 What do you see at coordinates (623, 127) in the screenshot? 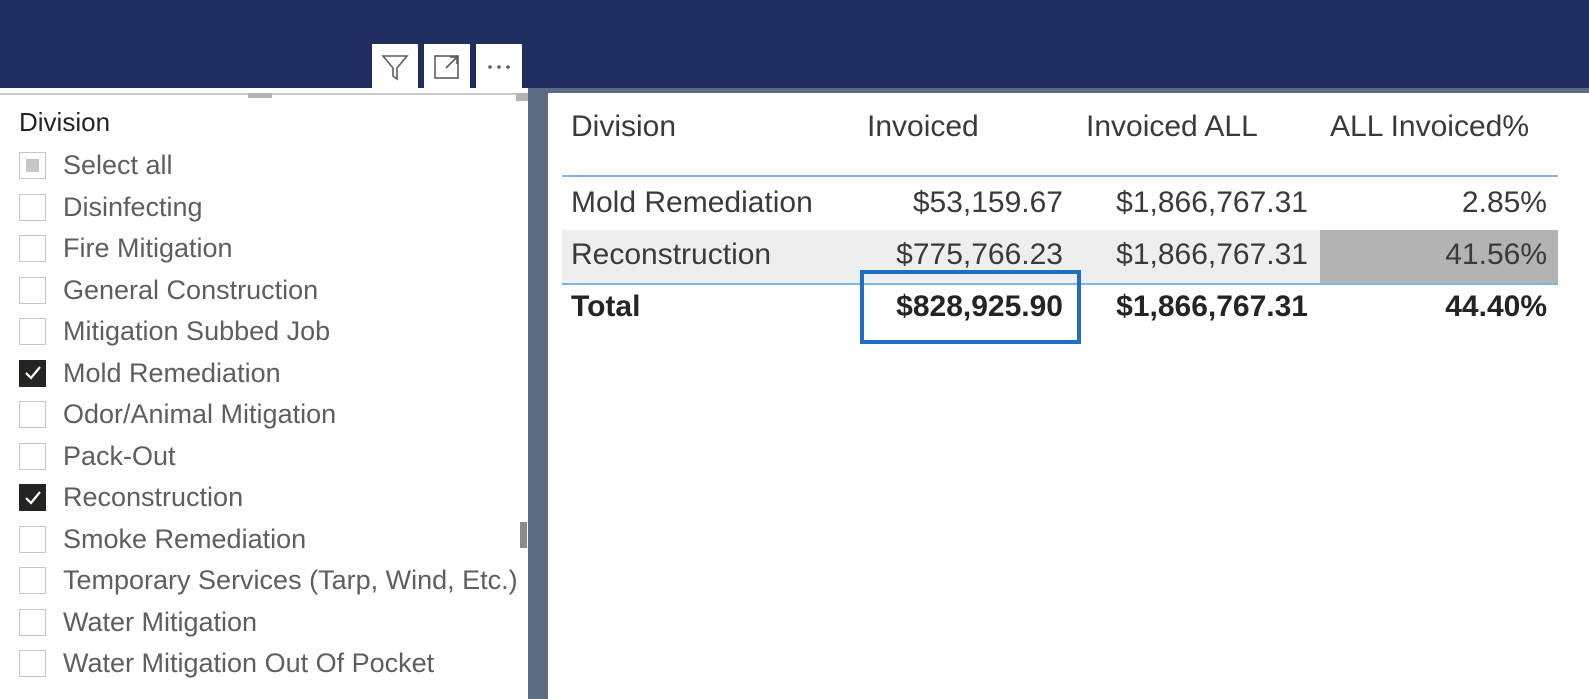
I see `column-header-division: Division` at bounding box center [623, 127].